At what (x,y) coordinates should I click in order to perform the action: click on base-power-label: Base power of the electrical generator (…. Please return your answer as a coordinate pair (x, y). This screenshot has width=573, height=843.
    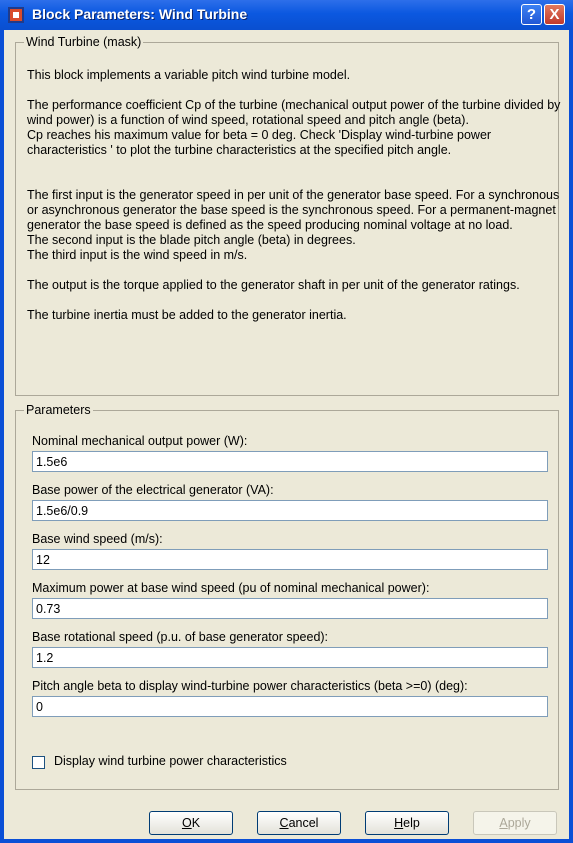
    Looking at the image, I should click on (153, 490).